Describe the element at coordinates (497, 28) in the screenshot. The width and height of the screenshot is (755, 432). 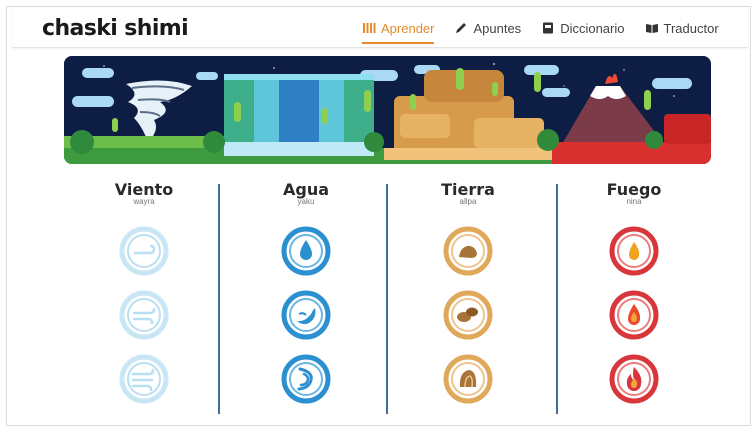
I see `nav-apuntes-label: Apuntes` at that location.